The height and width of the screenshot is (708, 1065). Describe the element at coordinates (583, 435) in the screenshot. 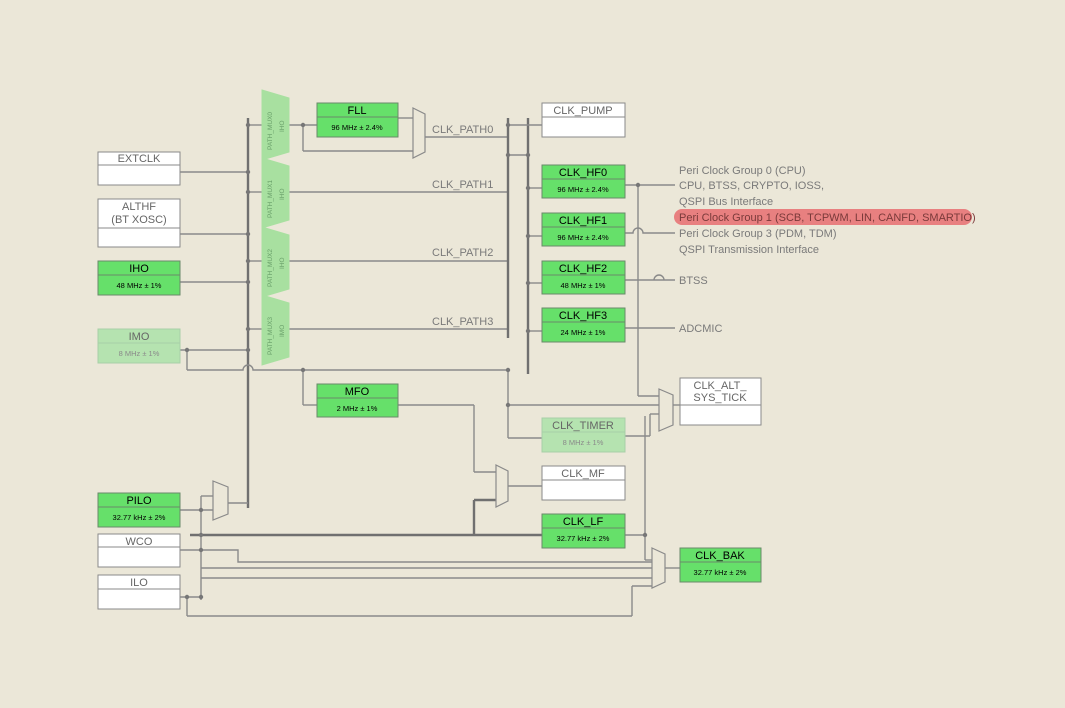

I see `clk-timer-box: CLK_TIMER 8 MHz ± 1%` at that location.